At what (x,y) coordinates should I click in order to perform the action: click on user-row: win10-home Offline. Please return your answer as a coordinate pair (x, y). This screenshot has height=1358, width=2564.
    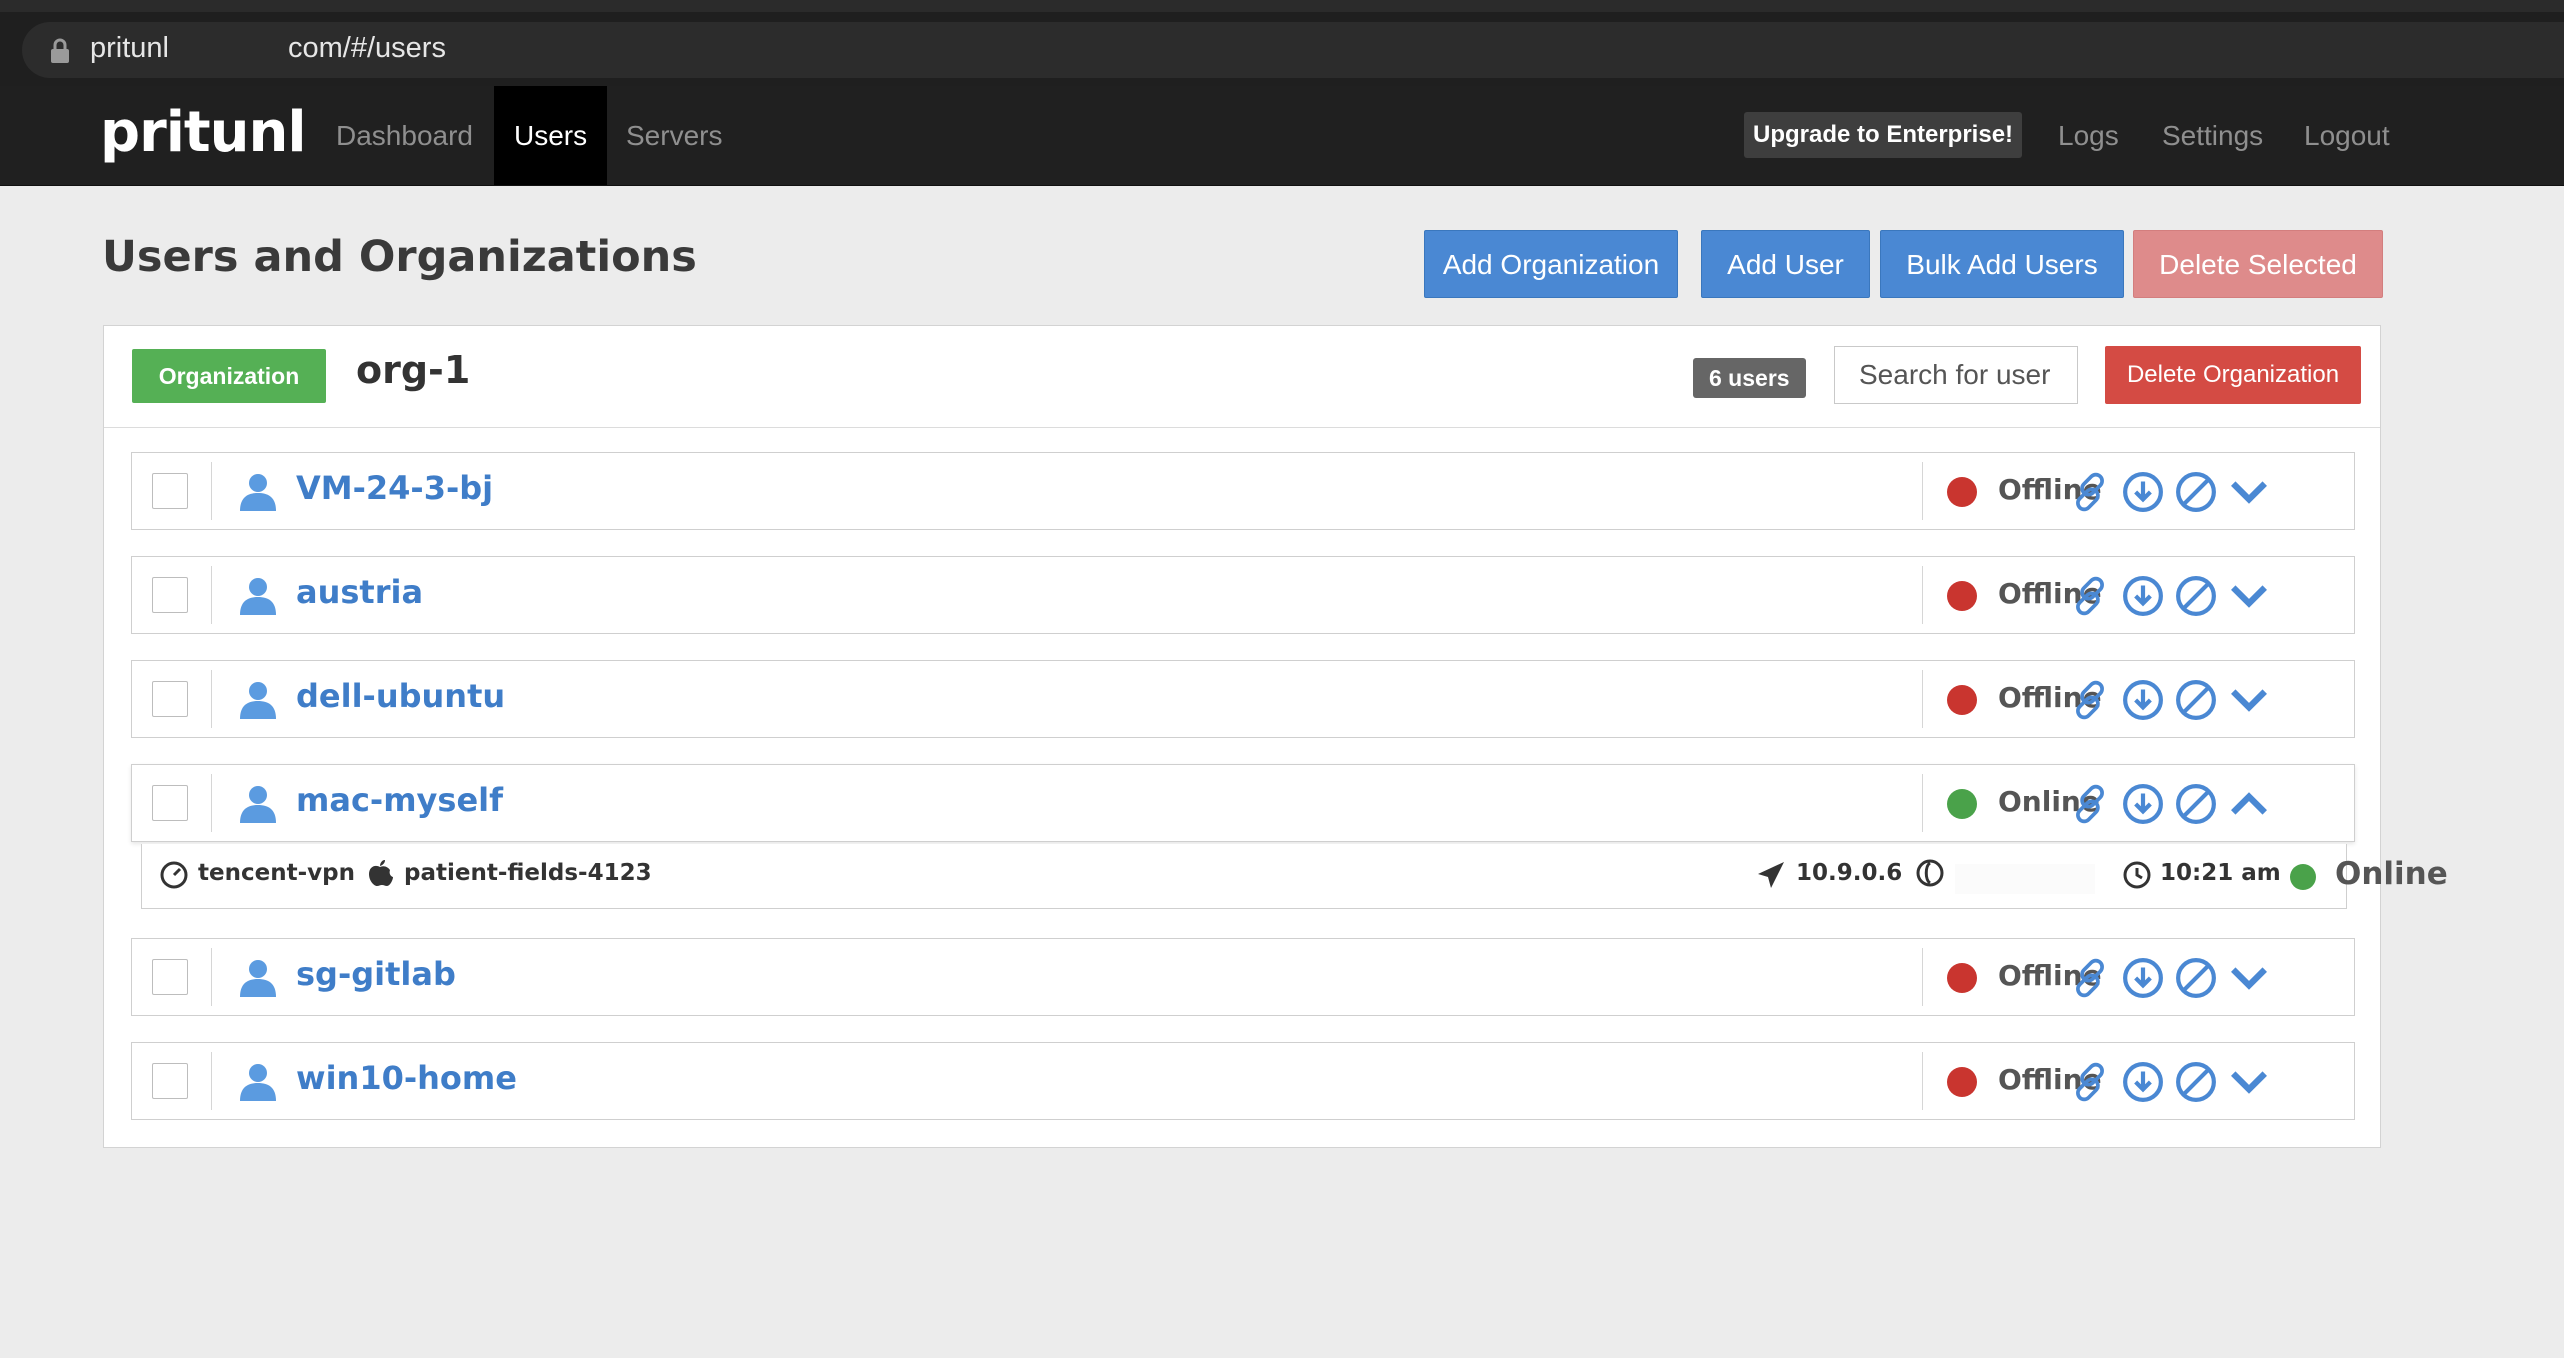
    Looking at the image, I should click on (1243, 1081).